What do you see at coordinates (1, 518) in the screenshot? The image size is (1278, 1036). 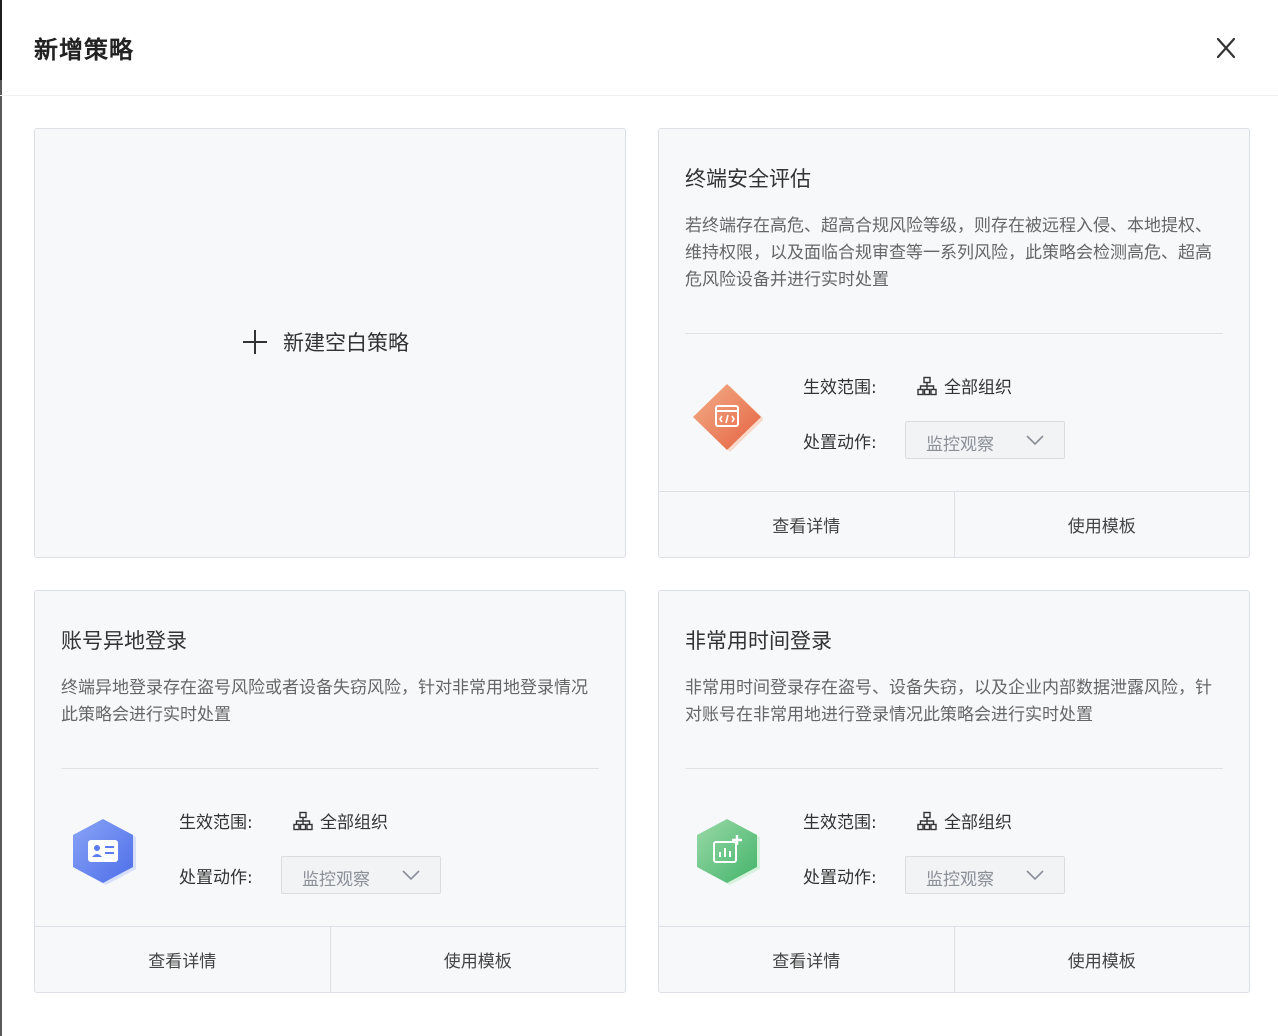 I see `window-edge` at bounding box center [1, 518].